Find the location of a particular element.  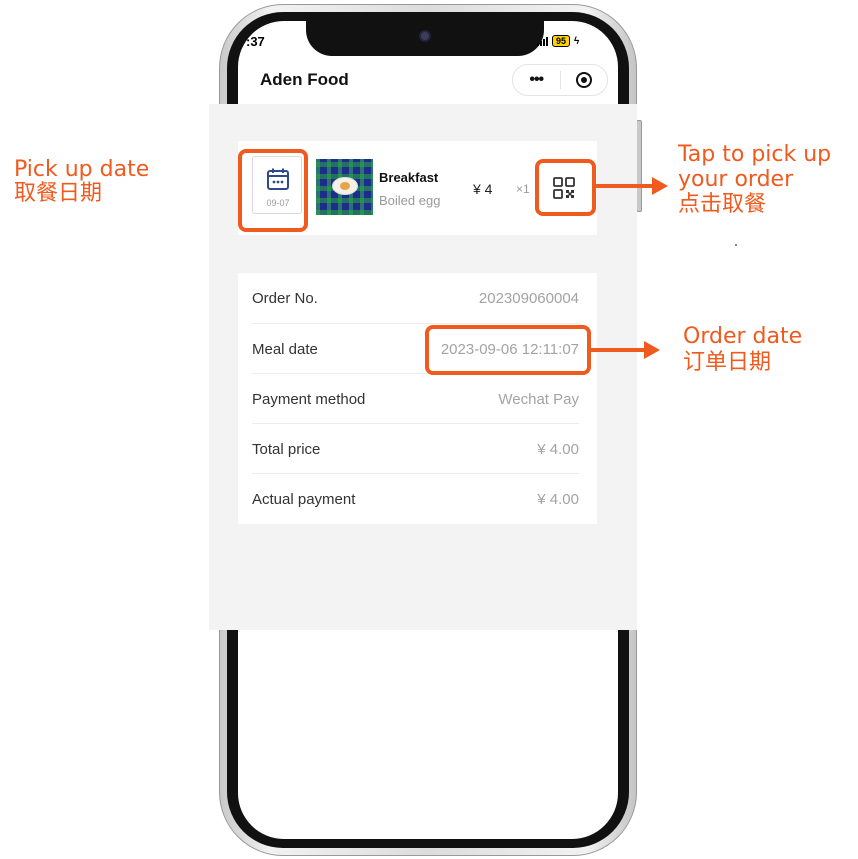

battery-icon: 95 is located at coordinates (561, 41).